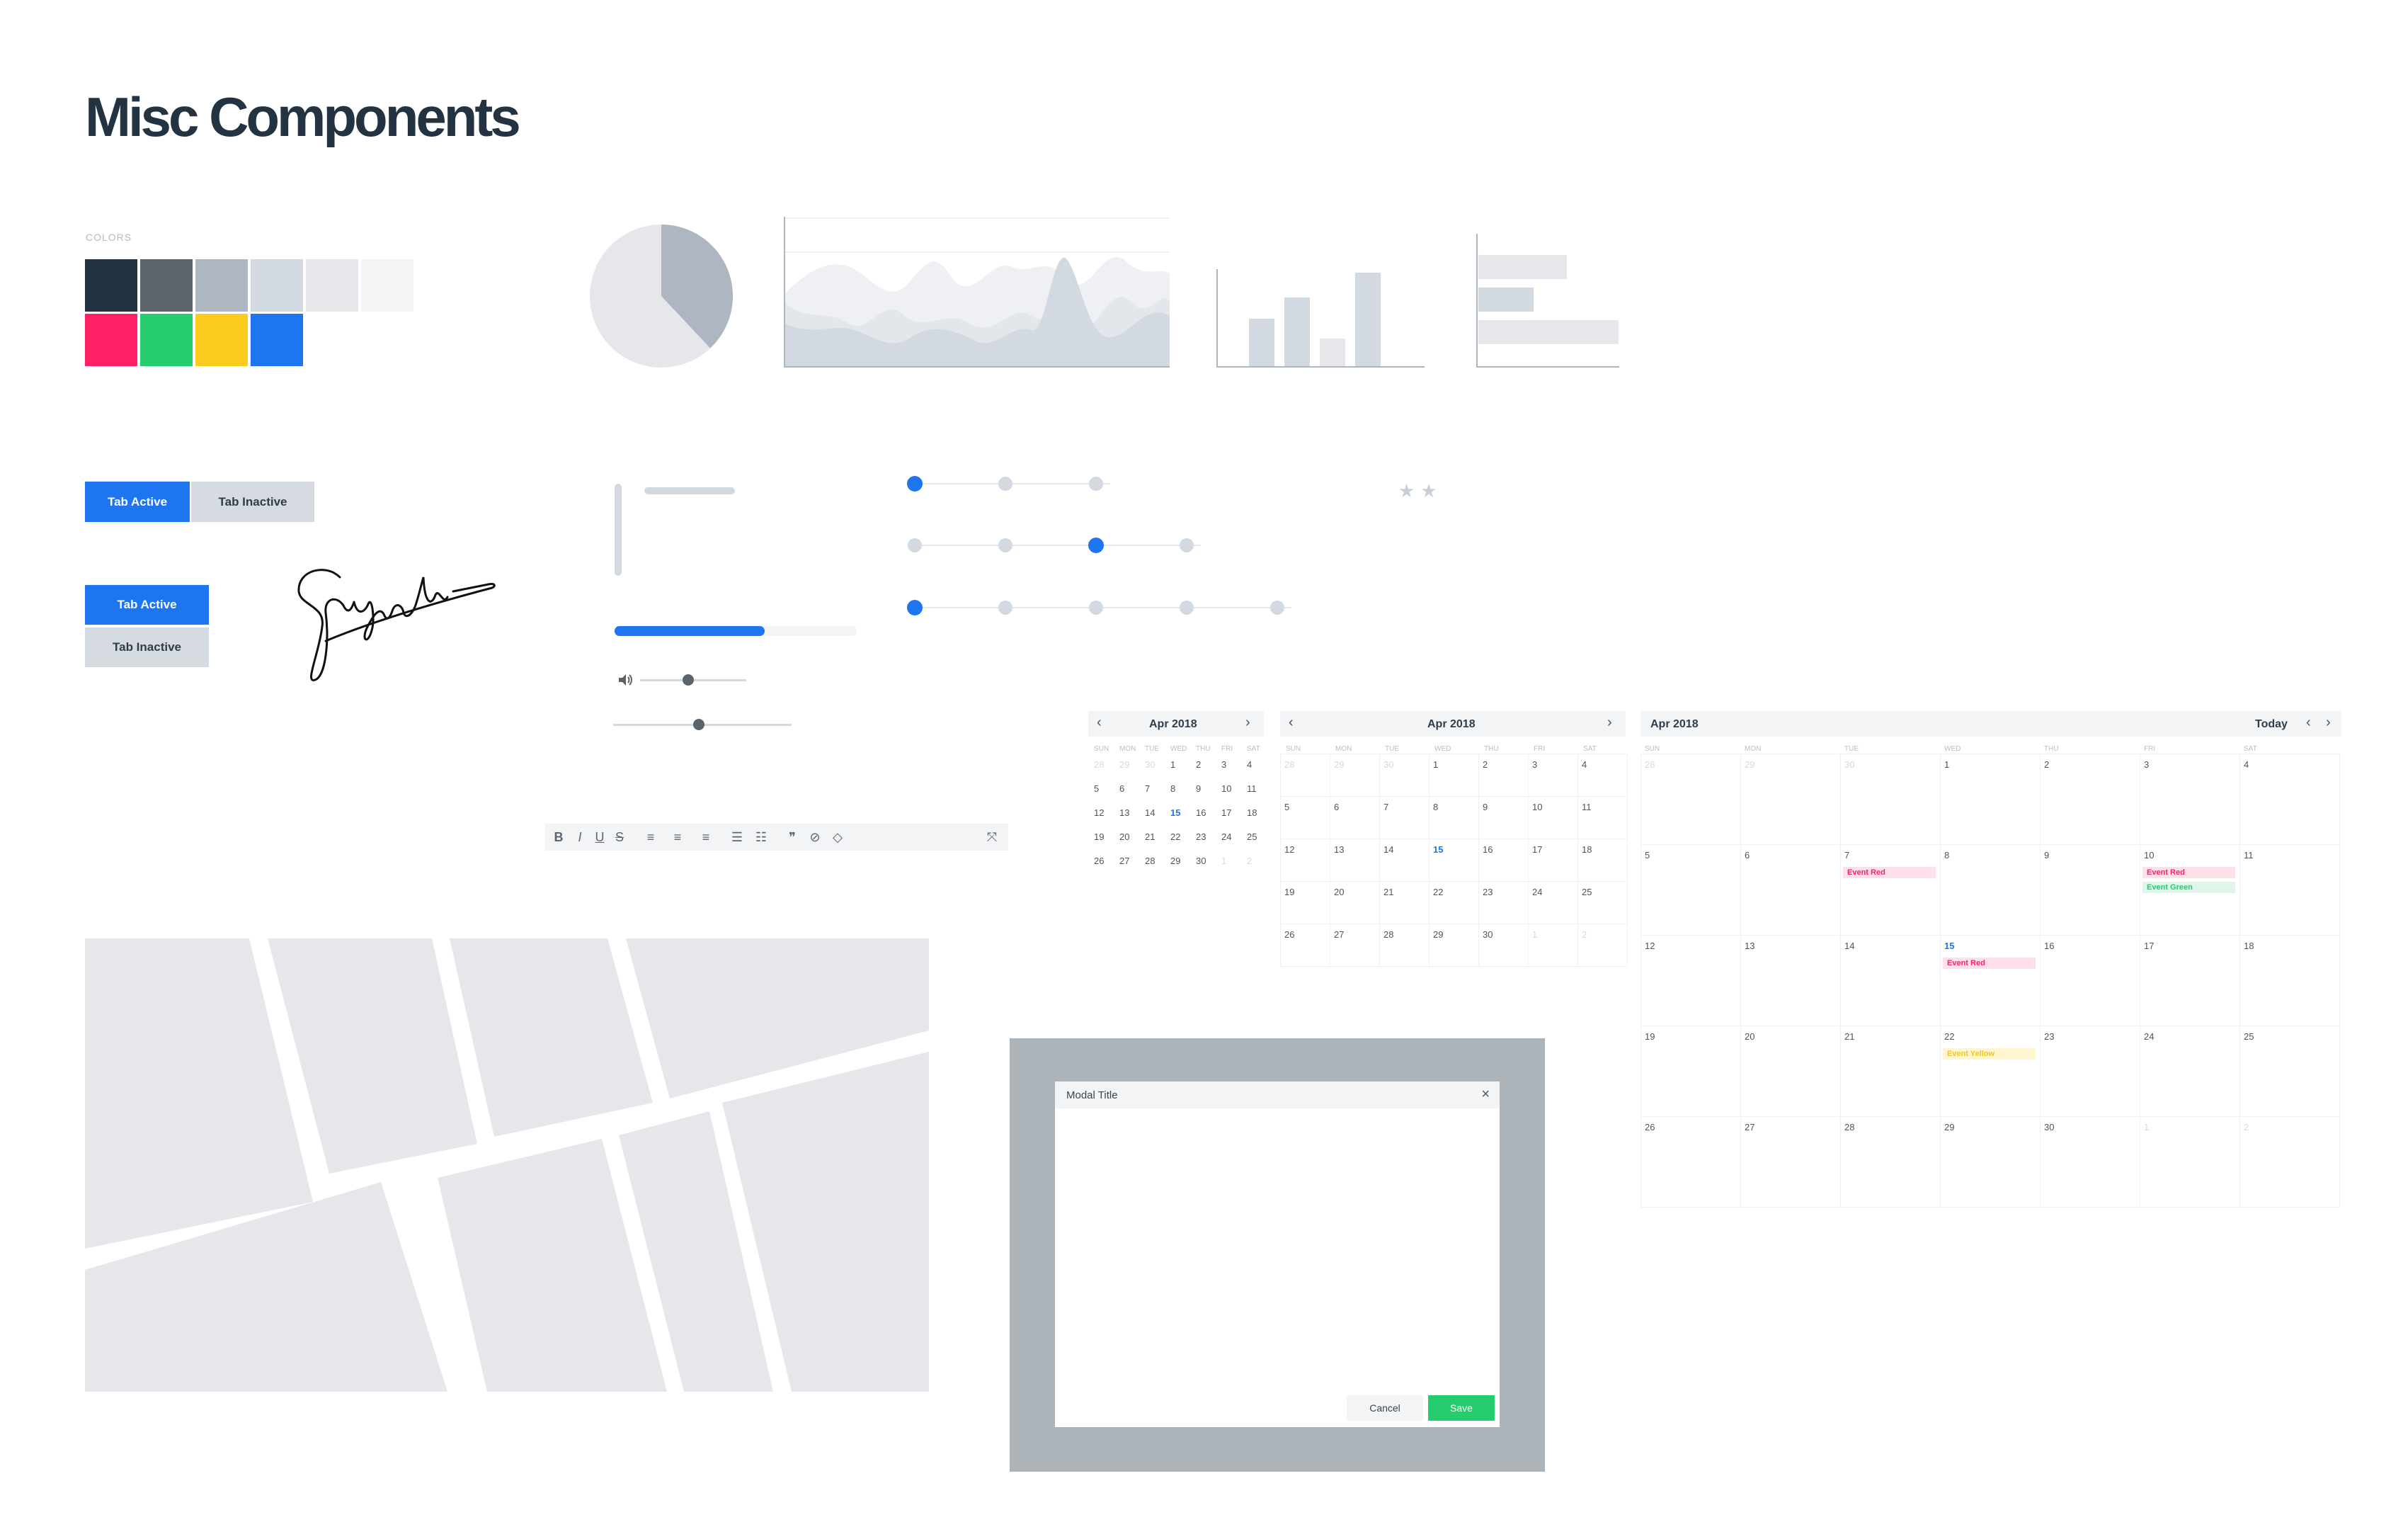 The width and height of the screenshot is (2408, 1539). Describe the element at coordinates (792, 837) in the screenshot. I see `quote-icon: ❞` at that location.